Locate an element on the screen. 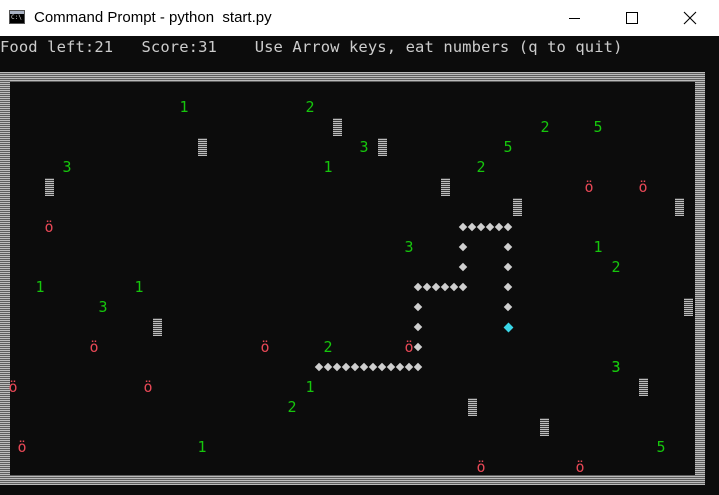  instructions-text: Use Arrow keys, eat numbers (q to quit) is located at coordinates (438, 47).